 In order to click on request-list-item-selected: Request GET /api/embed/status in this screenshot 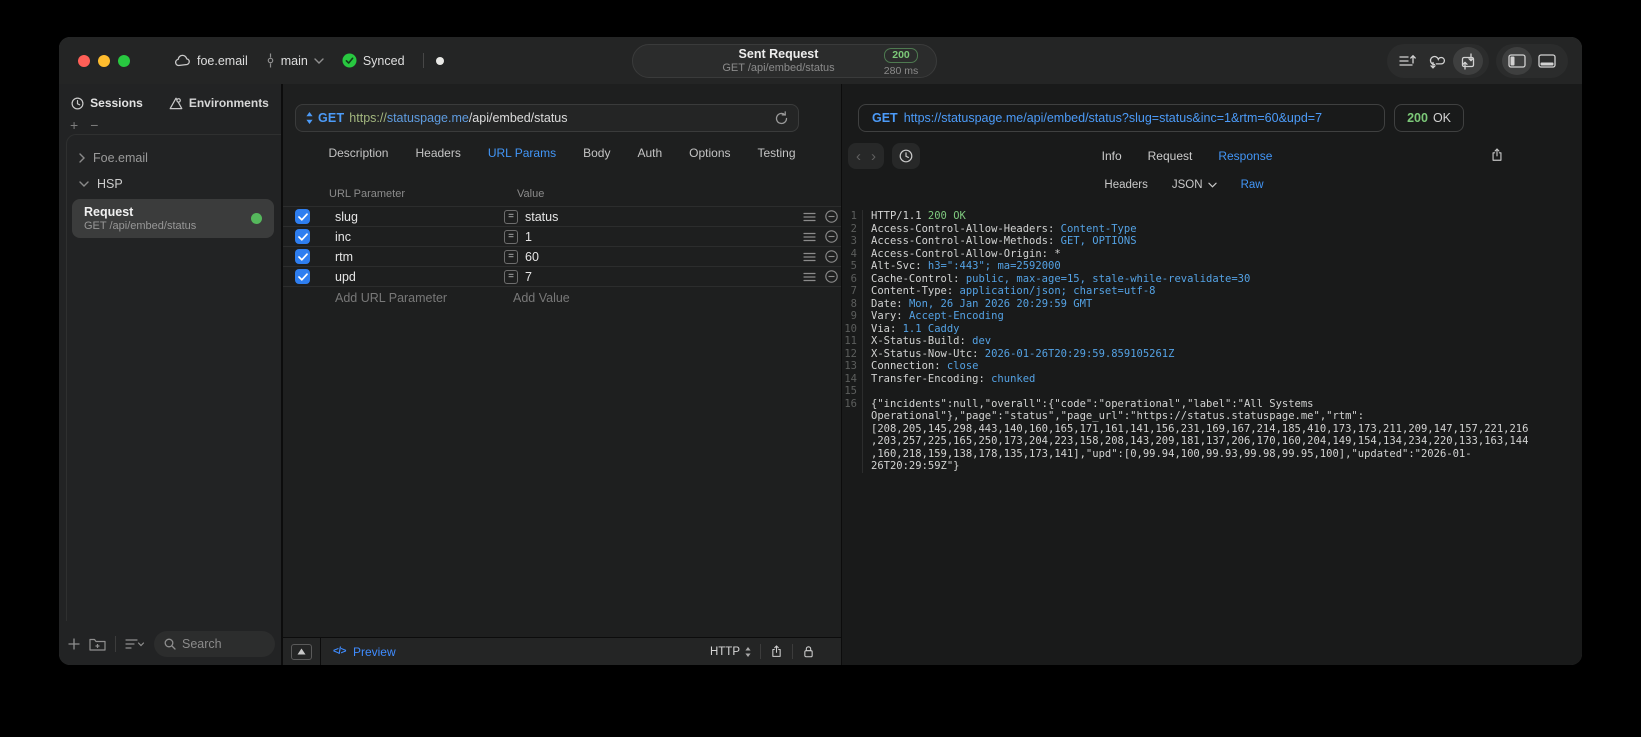, I will do `click(173, 218)`.